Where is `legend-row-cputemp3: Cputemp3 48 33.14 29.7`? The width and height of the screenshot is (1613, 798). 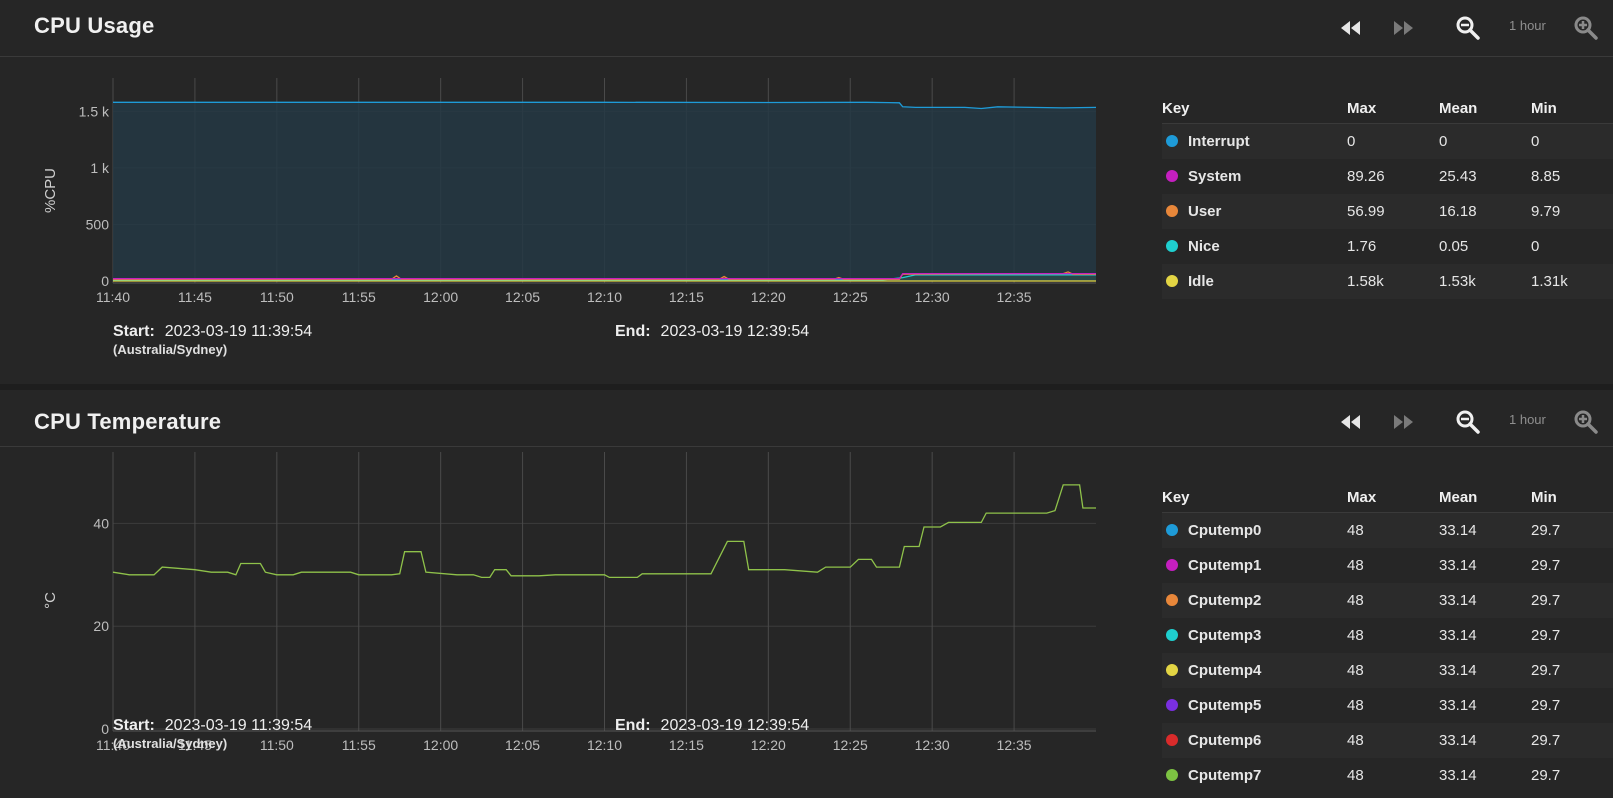 legend-row-cputemp3: Cputemp3 48 33.14 29.7 is located at coordinates (1387, 635).